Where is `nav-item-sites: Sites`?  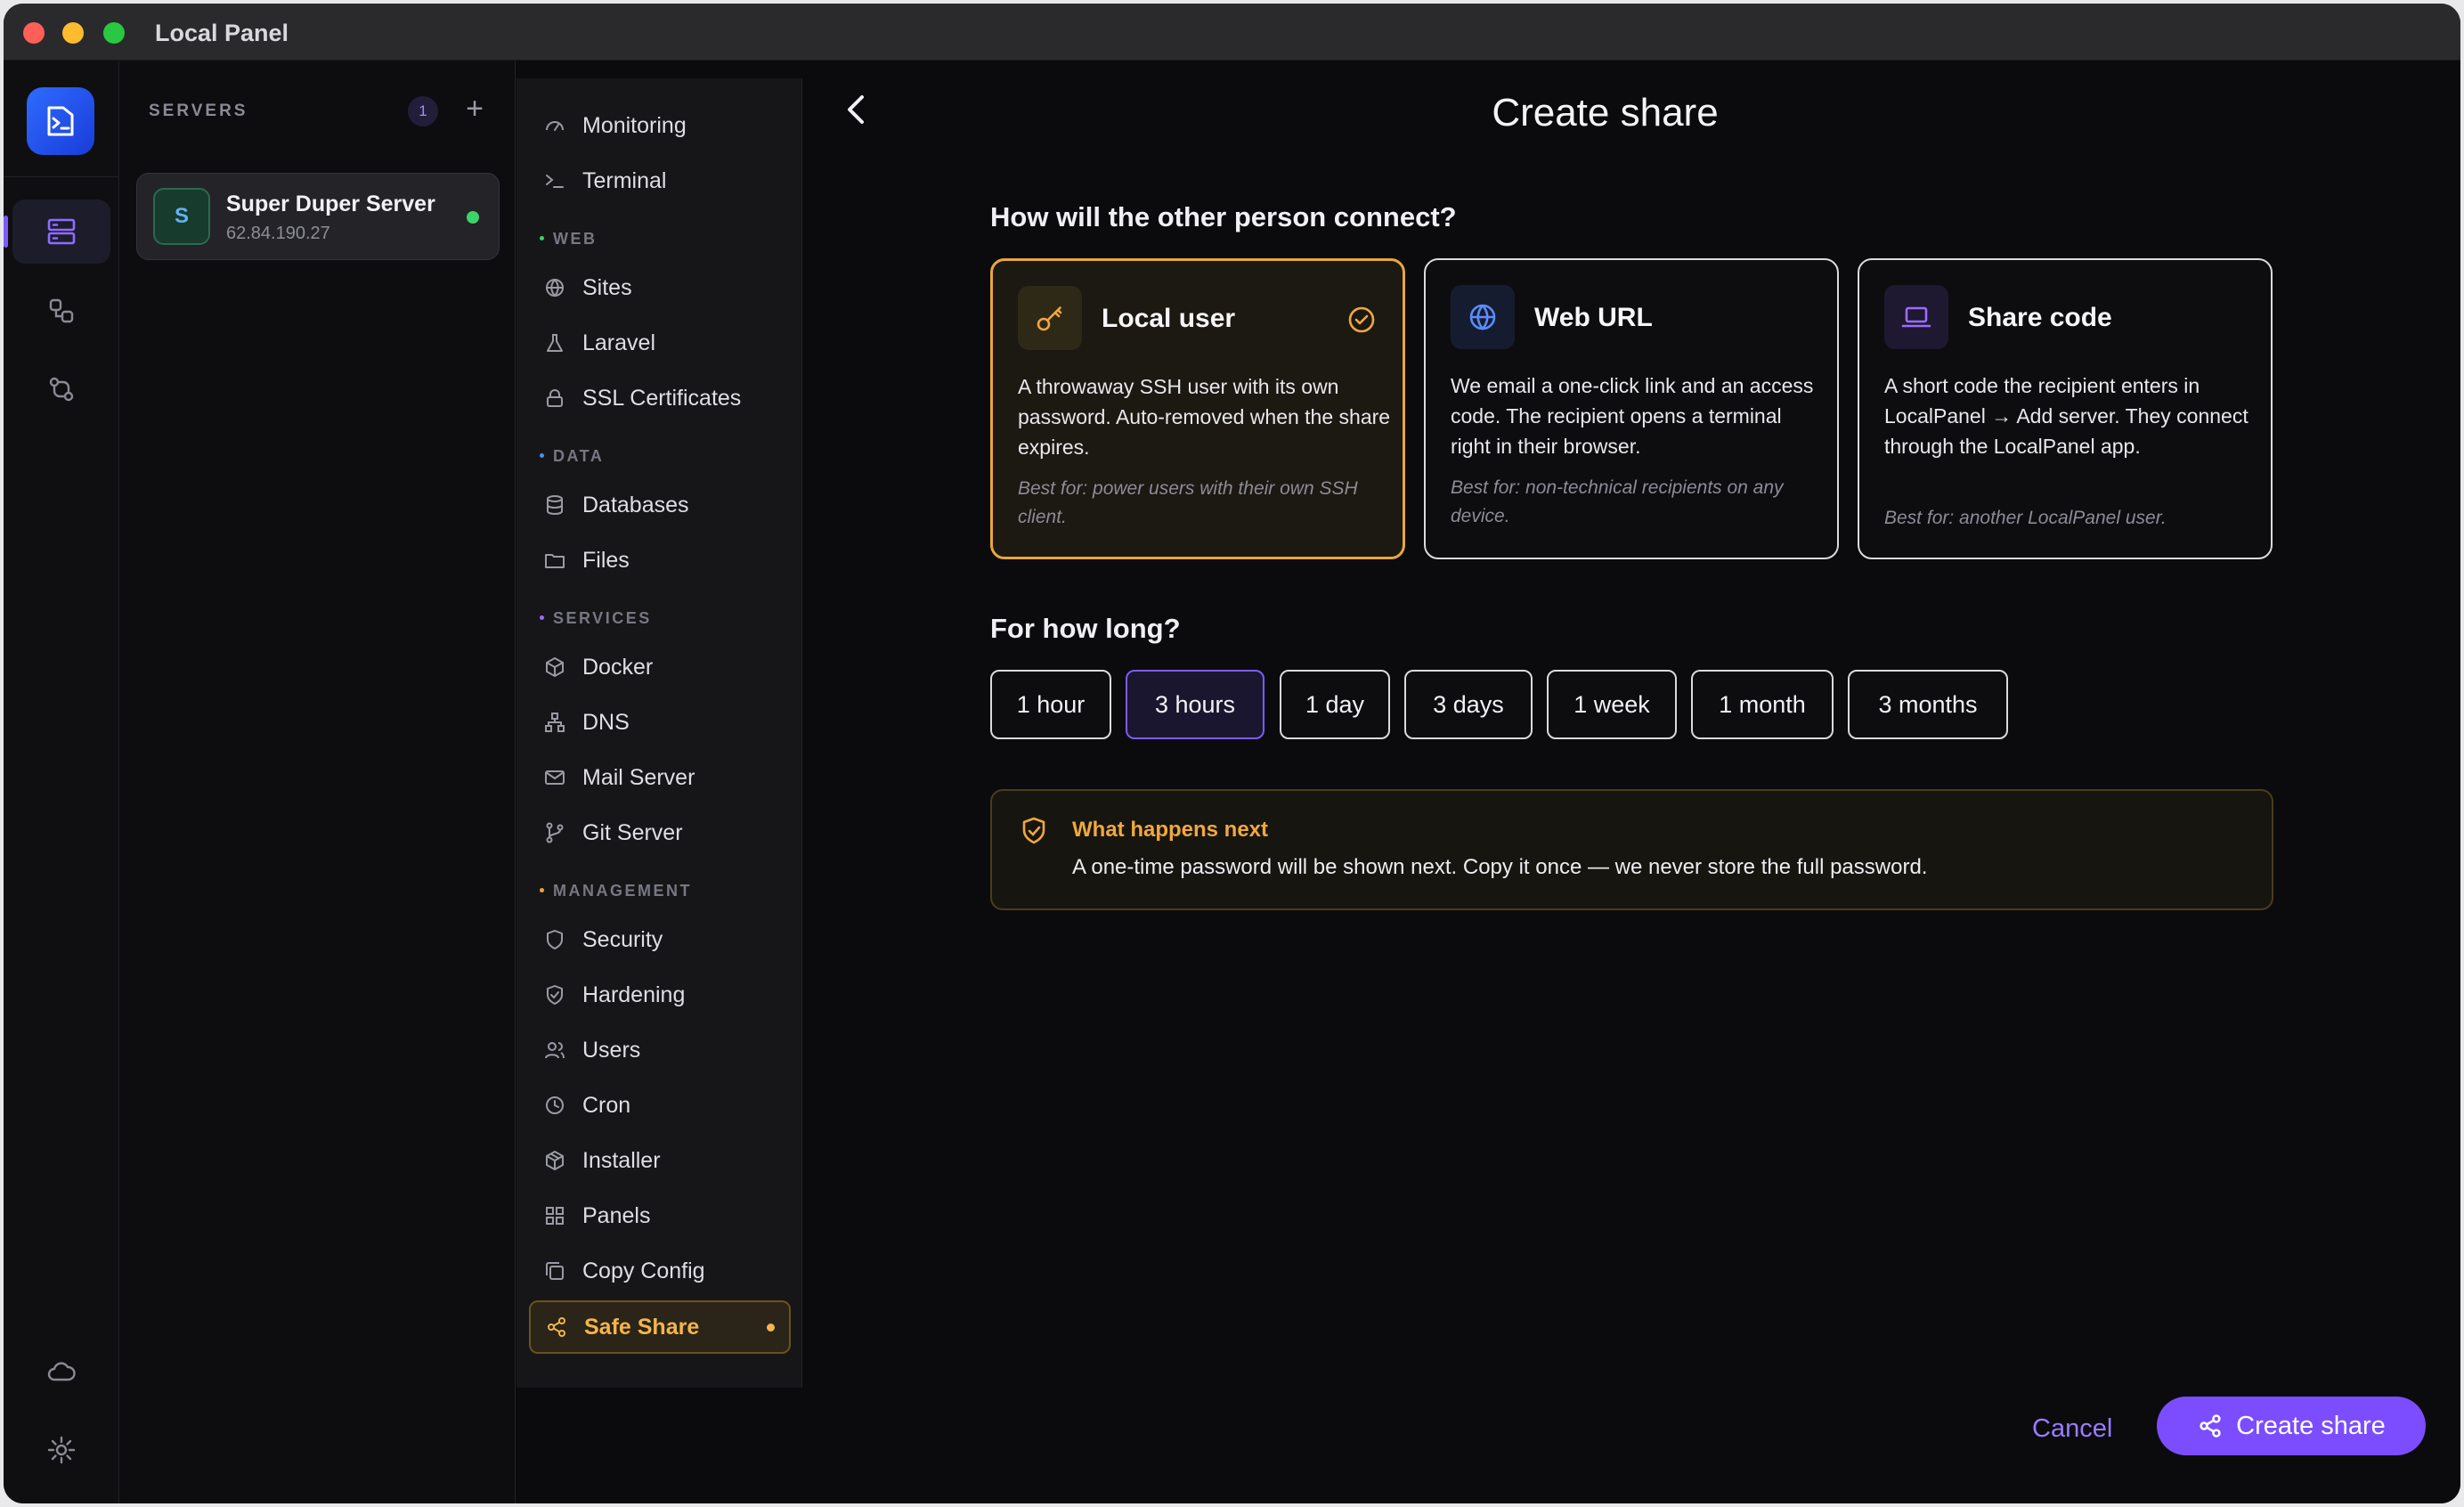
nav-item-sites: Sites is located at coordinates (660, 288).